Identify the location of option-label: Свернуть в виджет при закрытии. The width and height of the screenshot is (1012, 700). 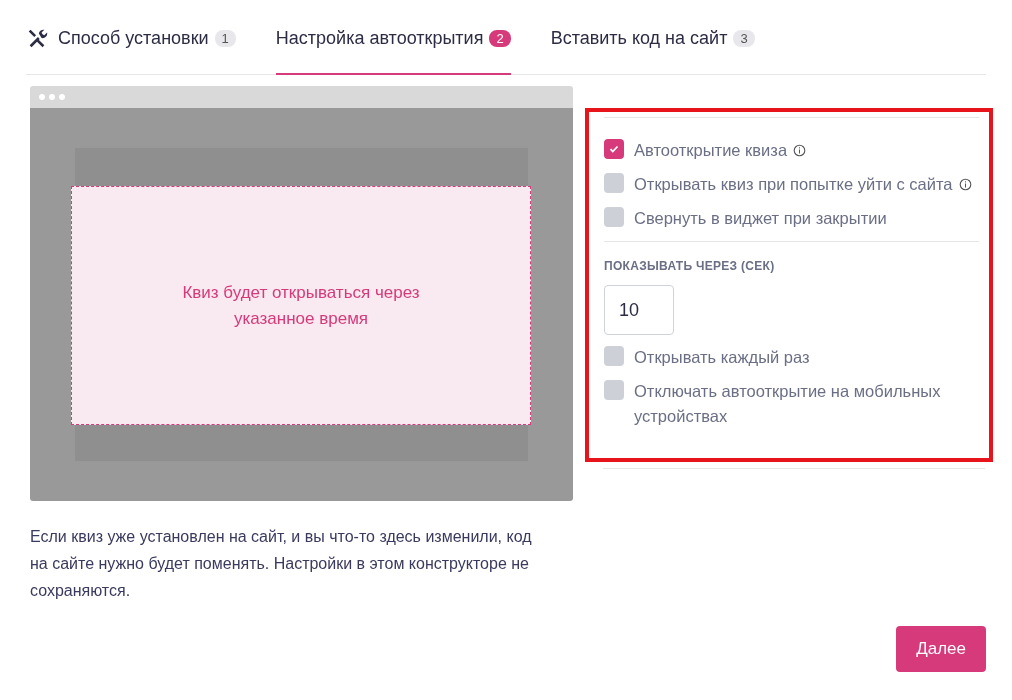
(760, 218).